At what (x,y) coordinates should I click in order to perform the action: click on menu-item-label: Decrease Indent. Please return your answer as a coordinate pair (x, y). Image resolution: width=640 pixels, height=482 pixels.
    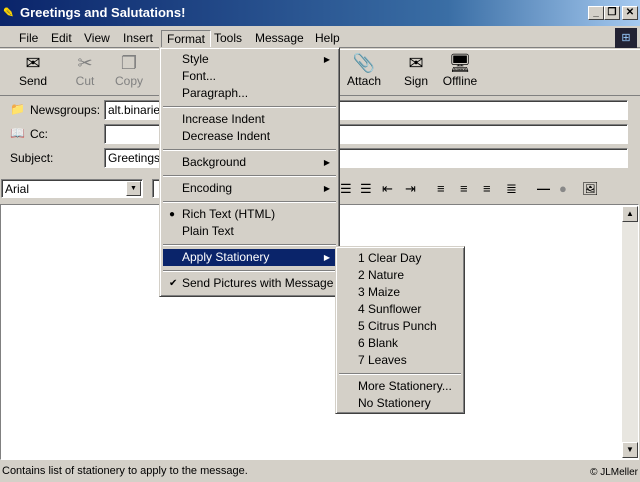
    Looking at the image, I should click on (226, 136).